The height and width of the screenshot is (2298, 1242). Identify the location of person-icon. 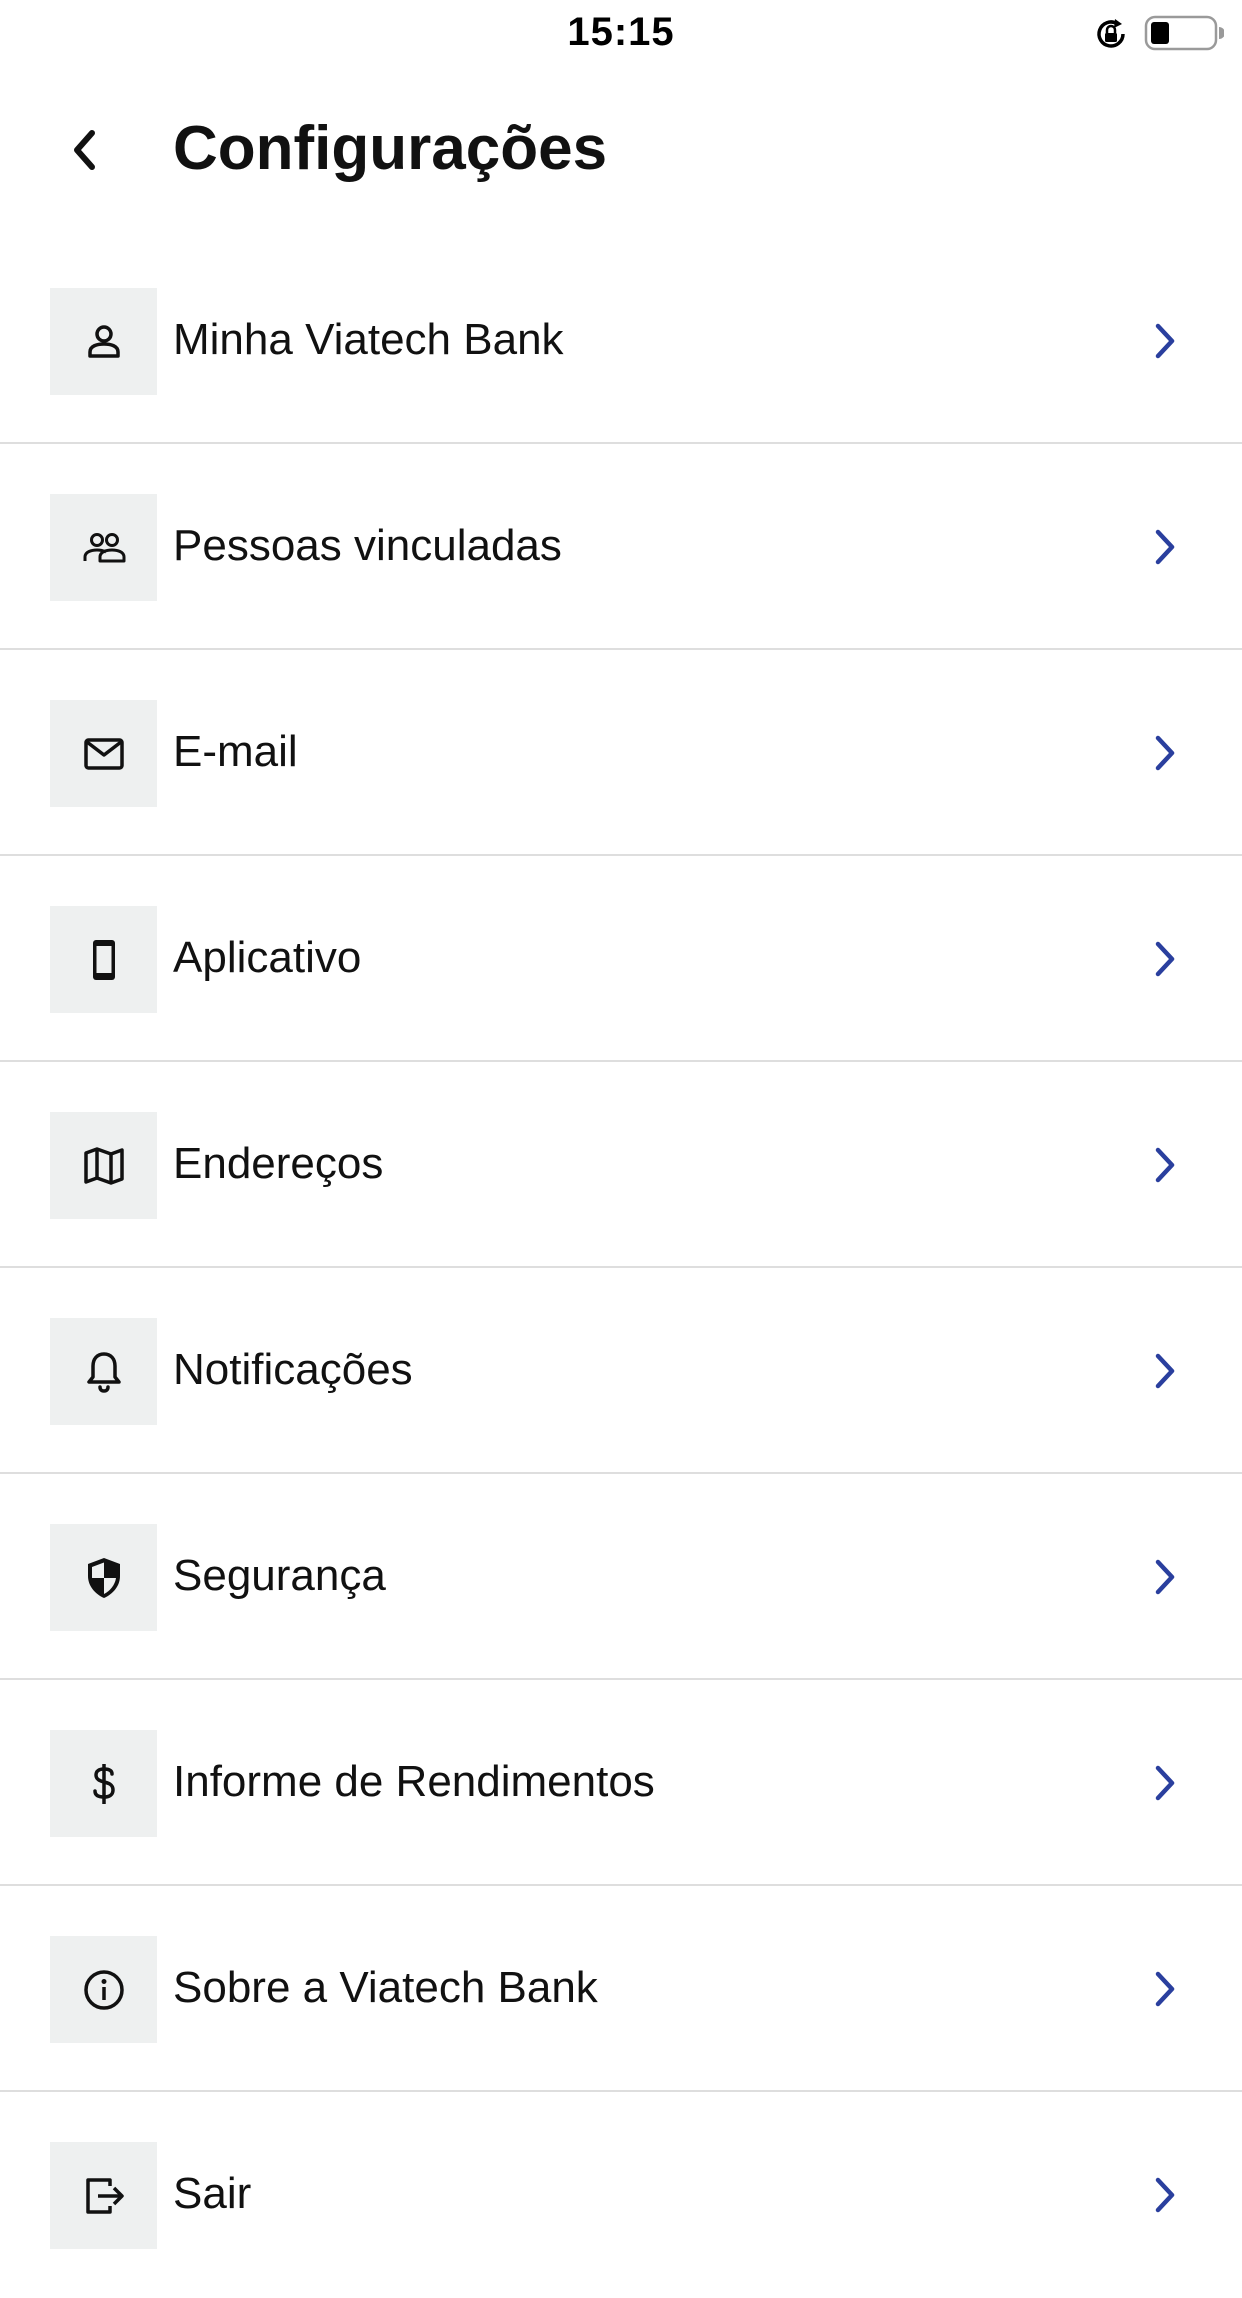
(103, 341).